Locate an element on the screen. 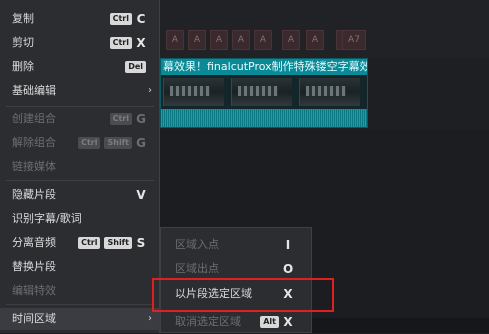 The width and height of the screenshot is (489, 334). menu-item-label: 链接媒体 is located at coordinates (34, 166).